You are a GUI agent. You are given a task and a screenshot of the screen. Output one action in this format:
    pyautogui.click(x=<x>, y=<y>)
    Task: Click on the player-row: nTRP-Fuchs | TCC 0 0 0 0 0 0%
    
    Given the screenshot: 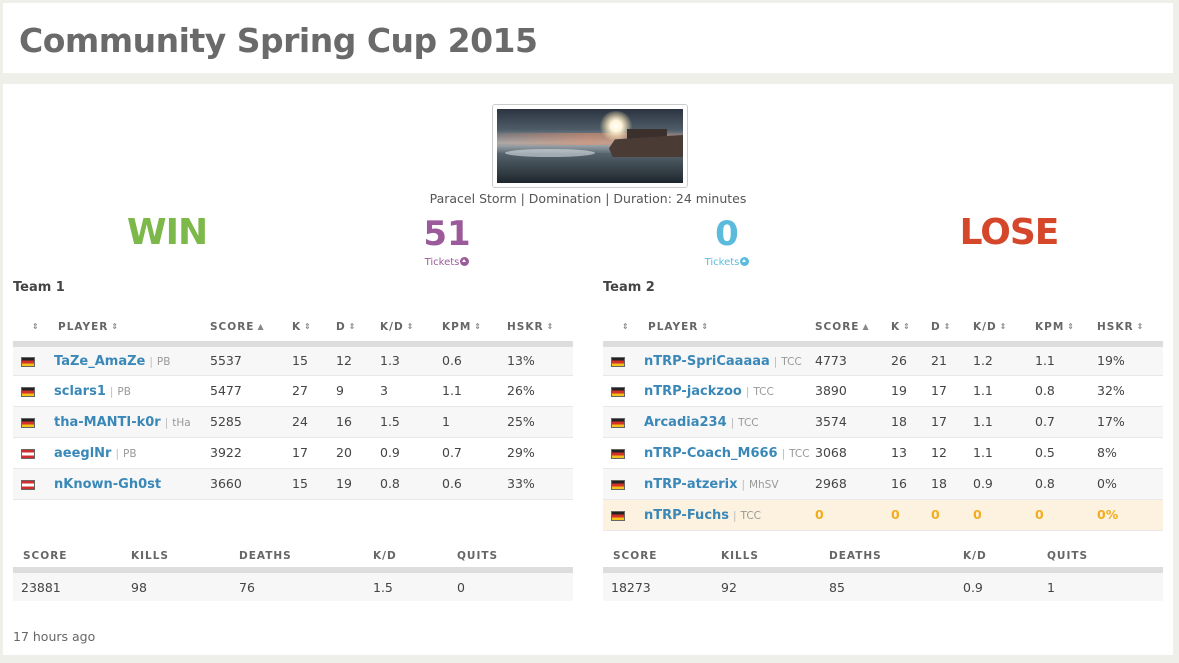 What is the action you would take?
    pyautogui.click(x=883, y=515)
    